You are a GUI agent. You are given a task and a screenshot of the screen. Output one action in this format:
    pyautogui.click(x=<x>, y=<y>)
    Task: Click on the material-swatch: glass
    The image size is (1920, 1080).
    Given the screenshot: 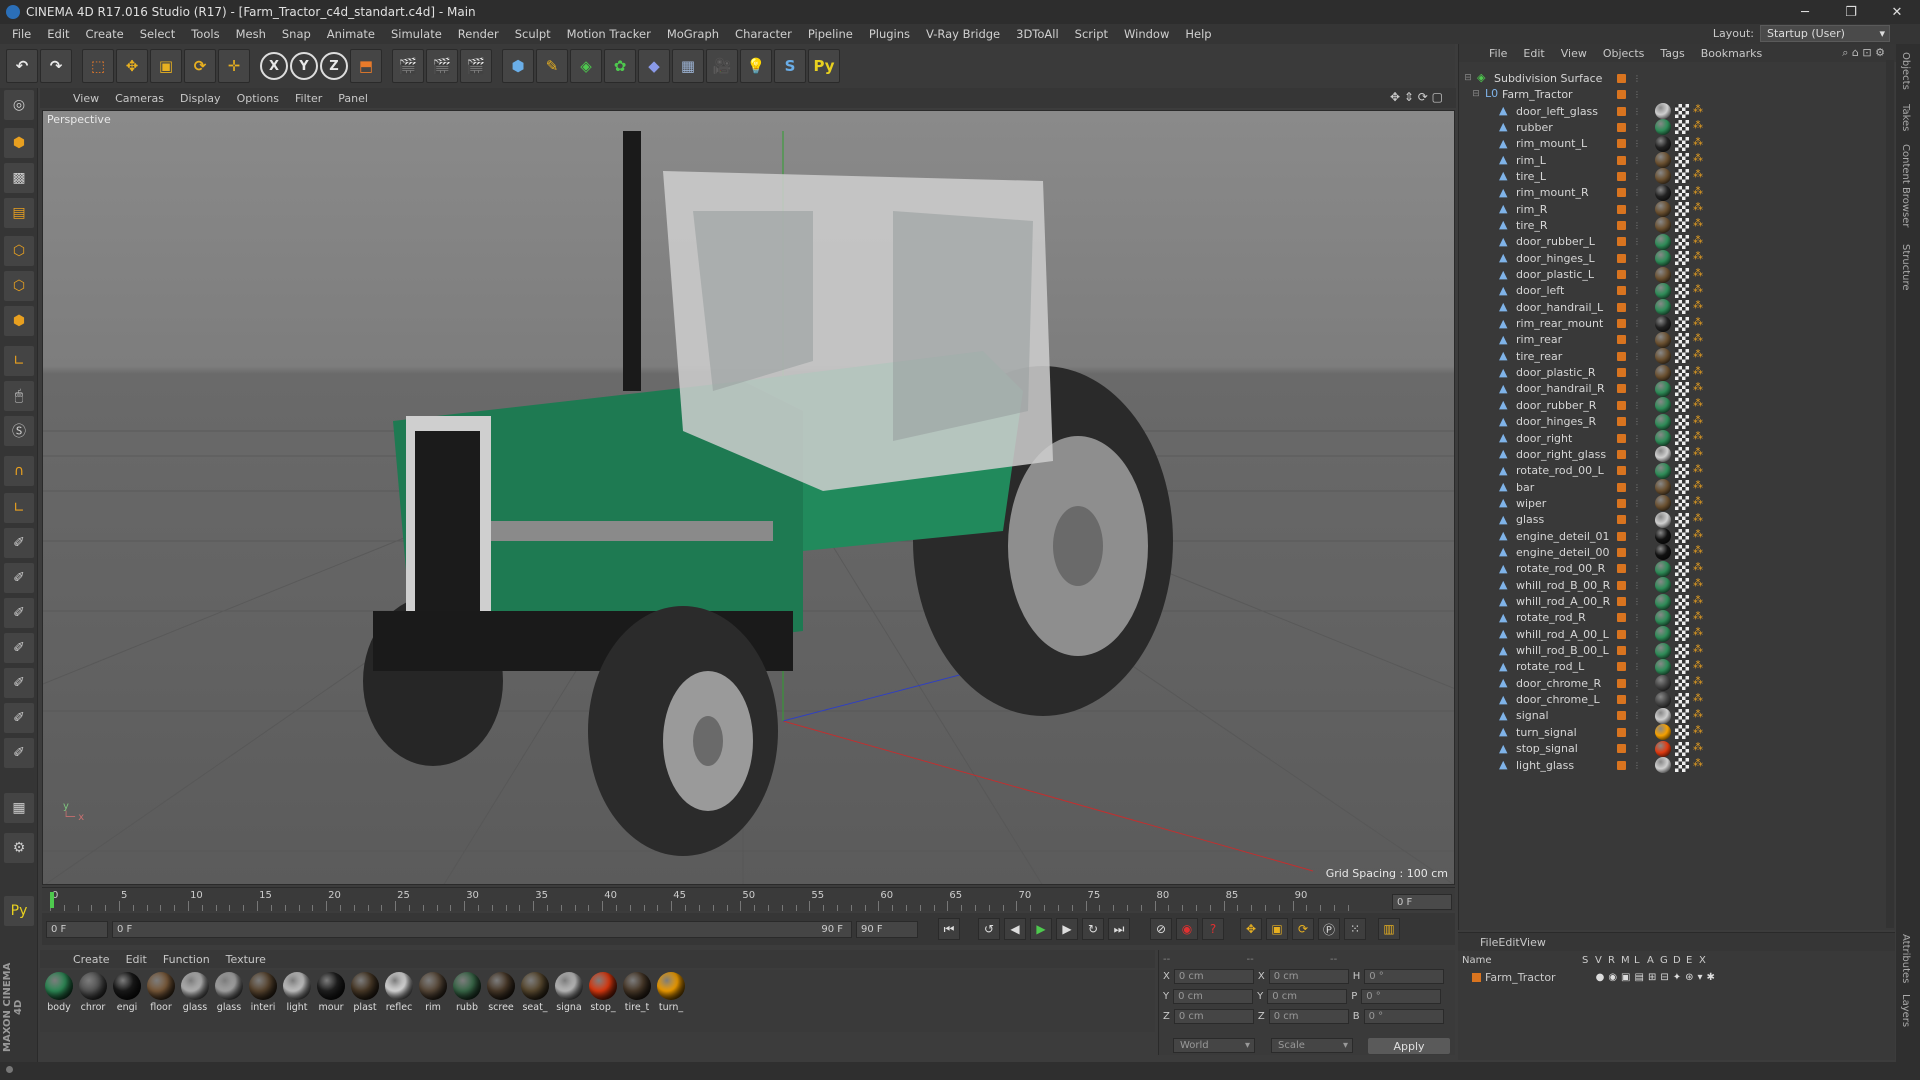 What is the action you would take?
    pyautogui.click(x=195, y=1001)
    